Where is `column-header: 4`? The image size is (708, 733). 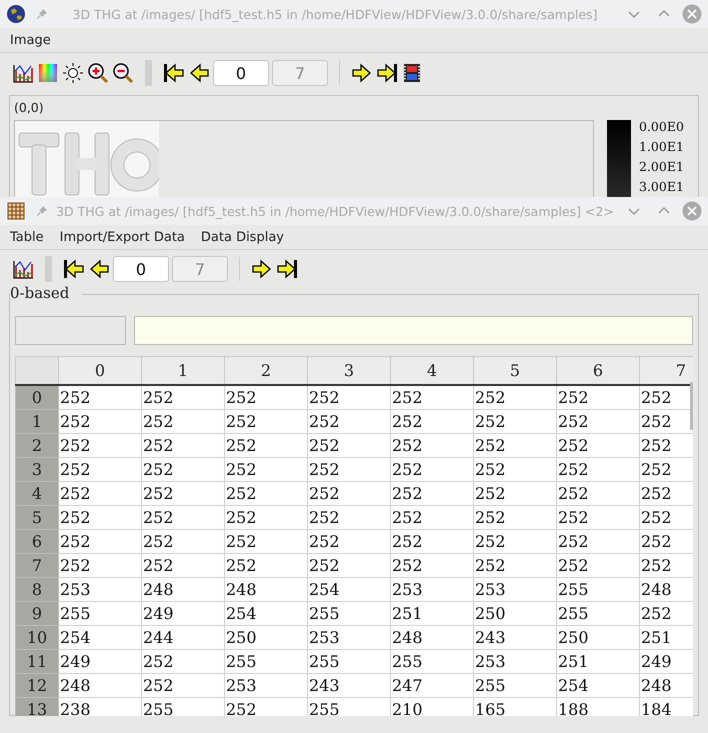 column-header: 4 is located at coordinates (432, 370).